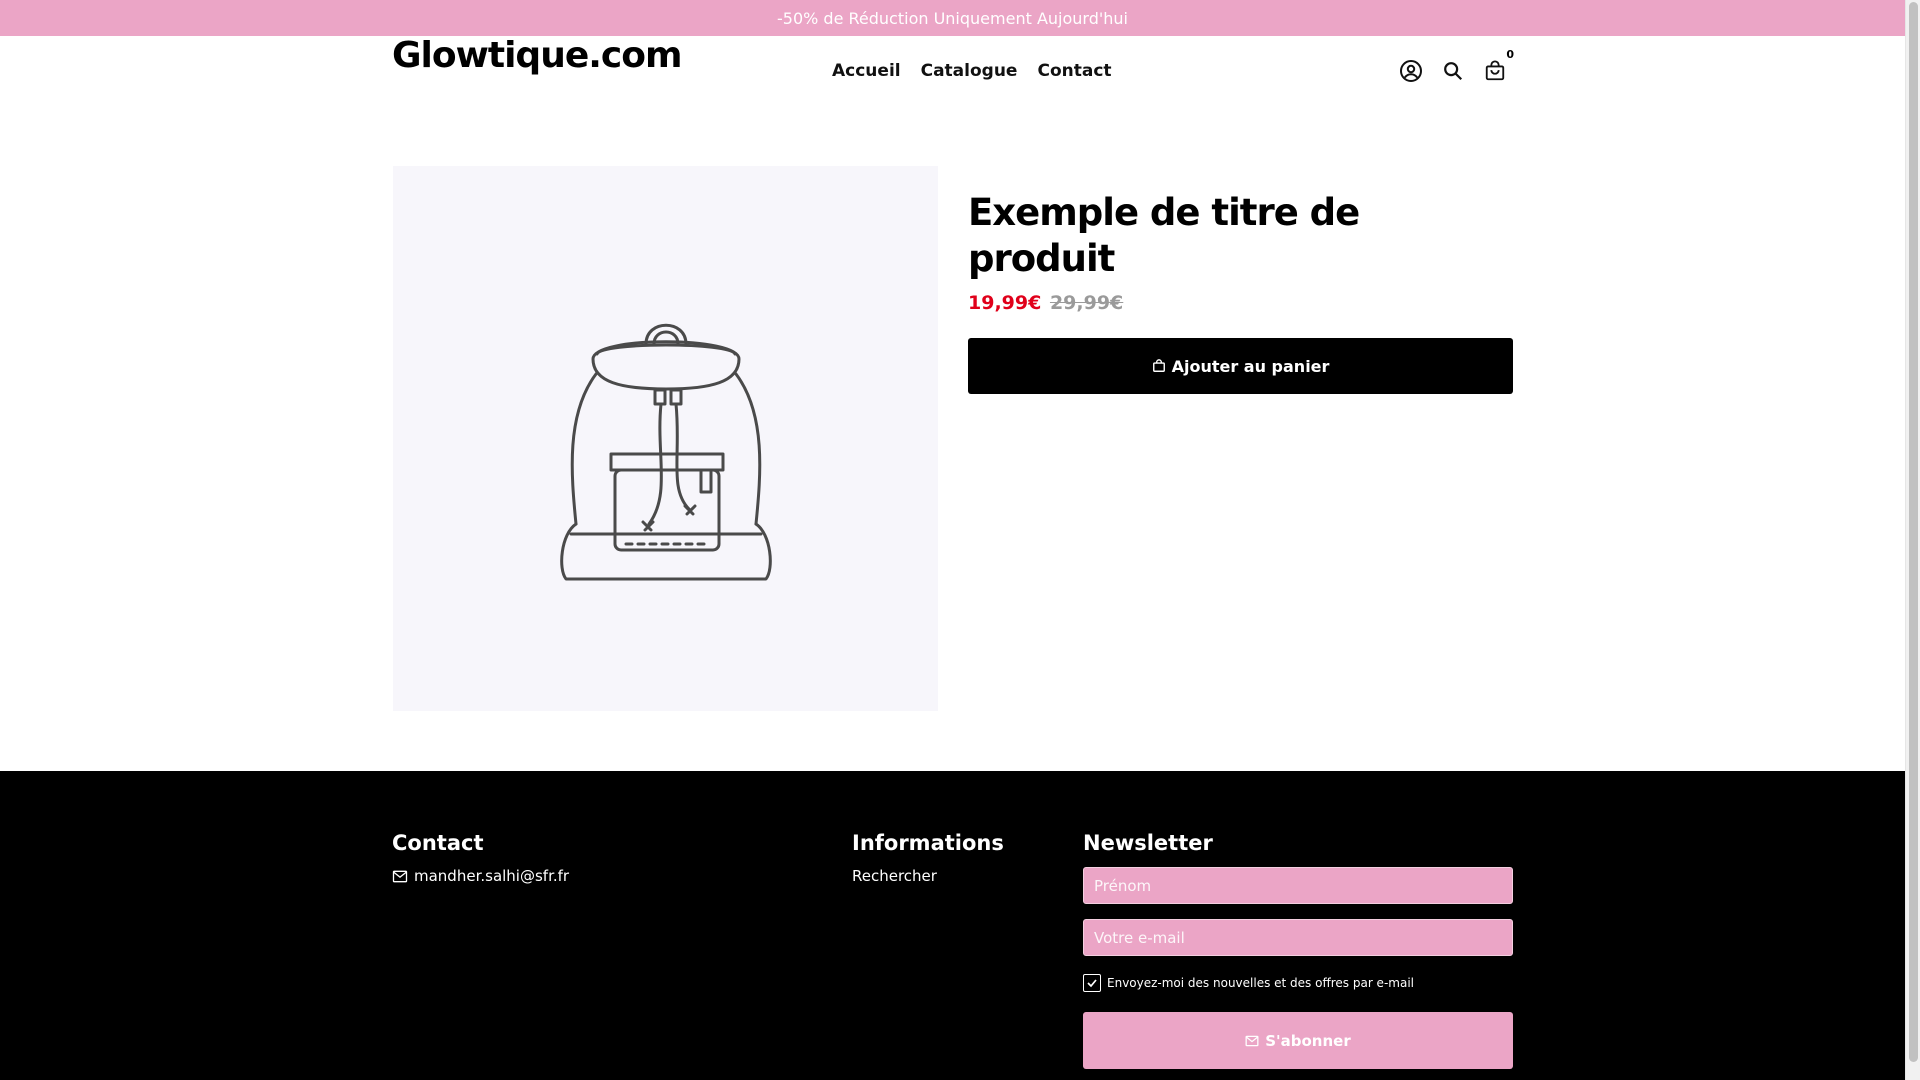 The image size is (1920, 1080). What do you see at coordinates (1495, 70) in the screenshot?
I see `cart-icon` at bounding box center [1495, 70].